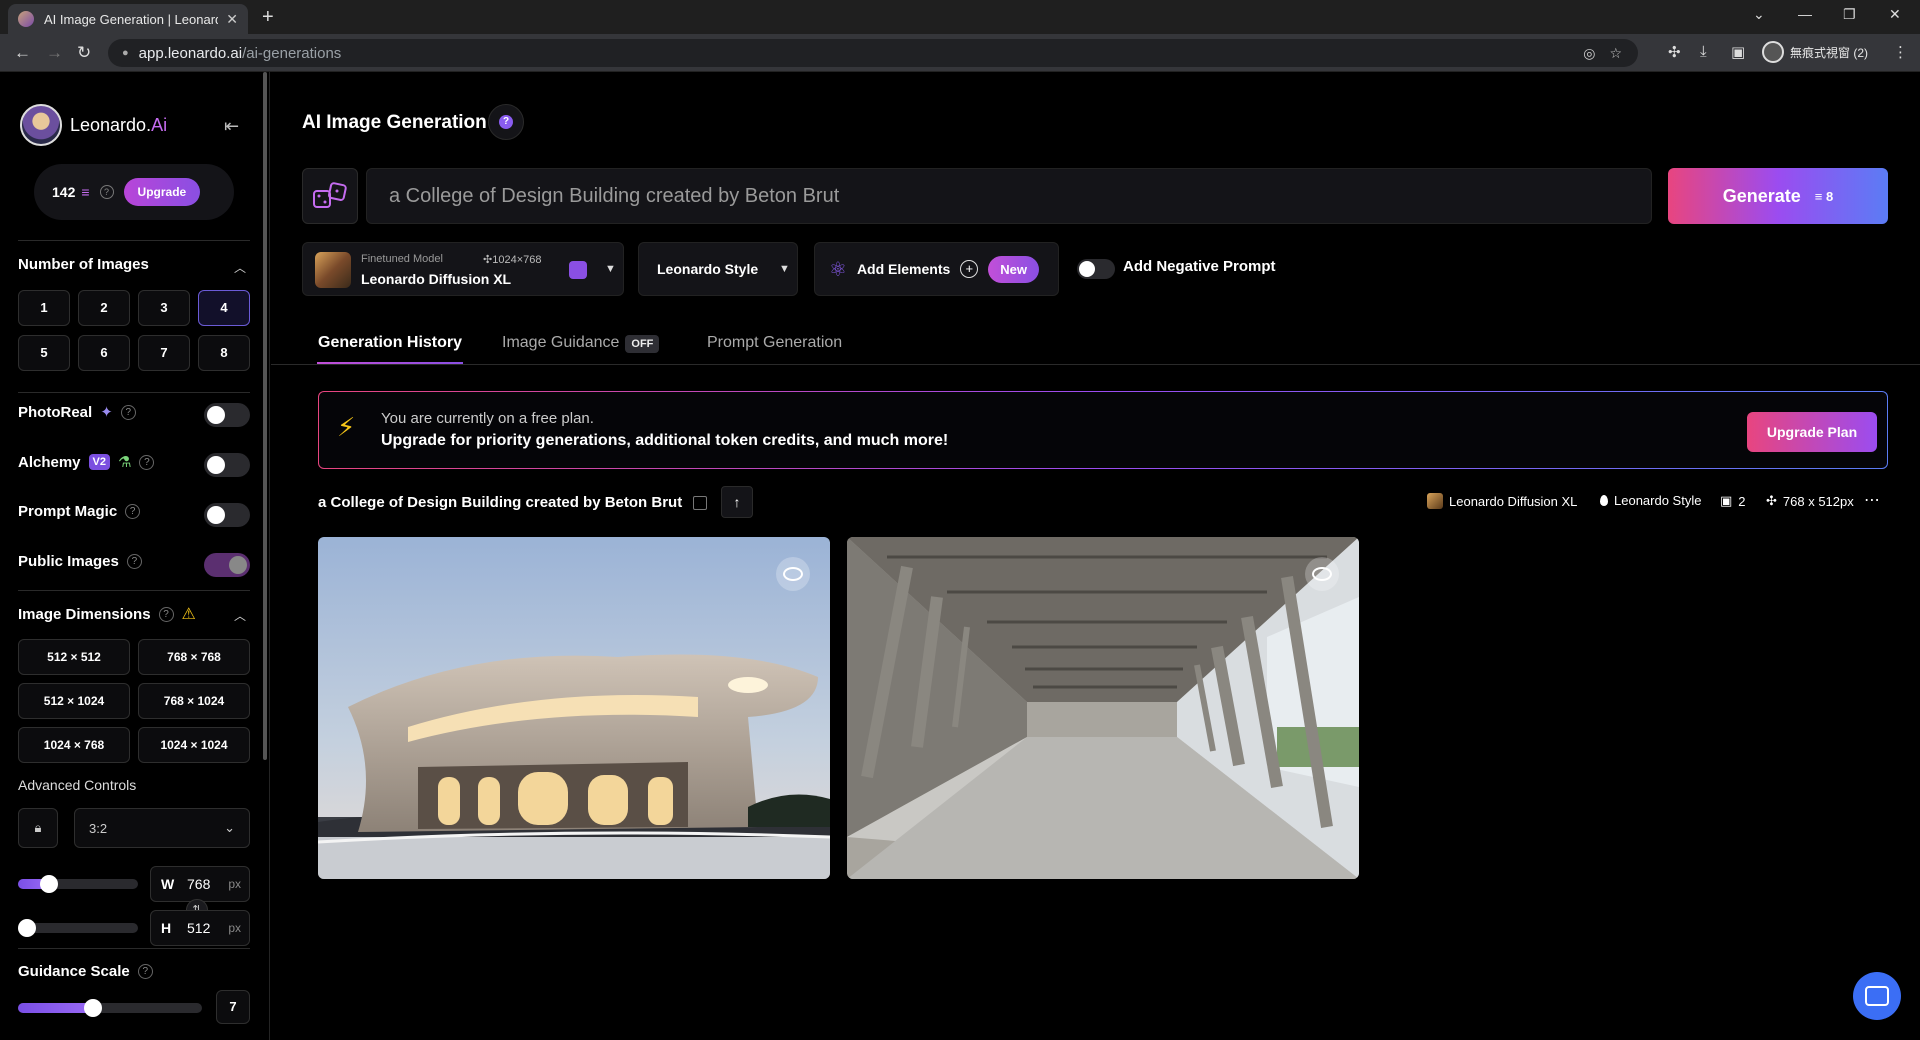 The height and width of the screenshot is (1040, 1920). What do you see at coordinates (578, 270) in the screenshot?
I see `model-settings-icon` at bounding box center [578, 270].